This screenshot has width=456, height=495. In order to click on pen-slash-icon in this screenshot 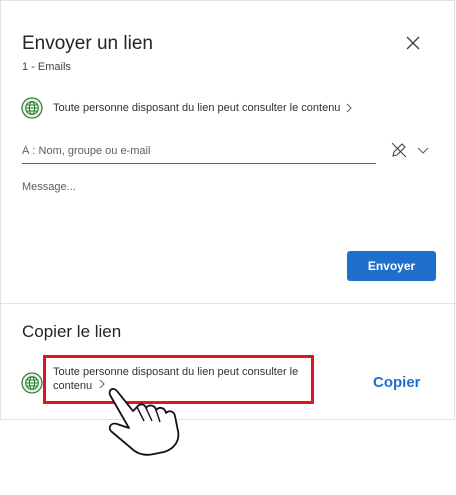, I will do `click(399, 150)`.